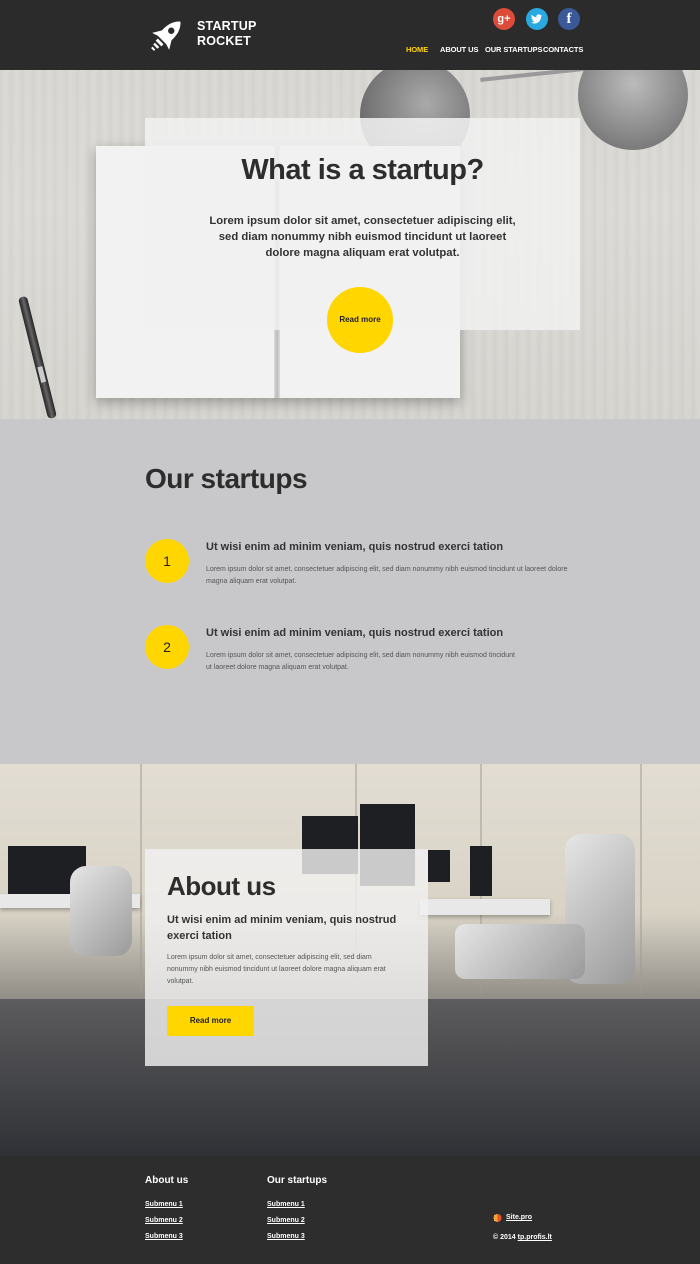 This screenshot has width=700, height=1264. I want to click on twitter-icon, so click(537, 19).